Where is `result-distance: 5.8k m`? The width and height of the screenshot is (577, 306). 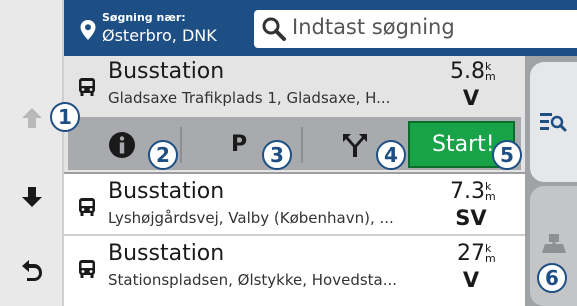
result-distance: 5.8k m is located at coordinates (473, 71).